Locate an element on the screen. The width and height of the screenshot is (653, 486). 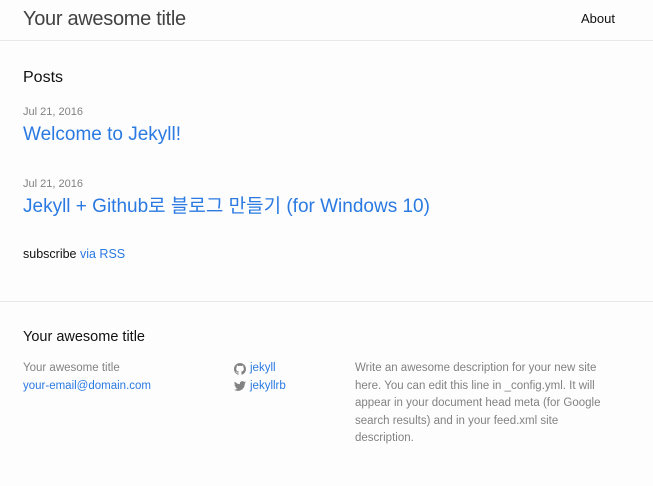
post-title-link: Welcome to Jekyll! is located at coordinates (102, 135).